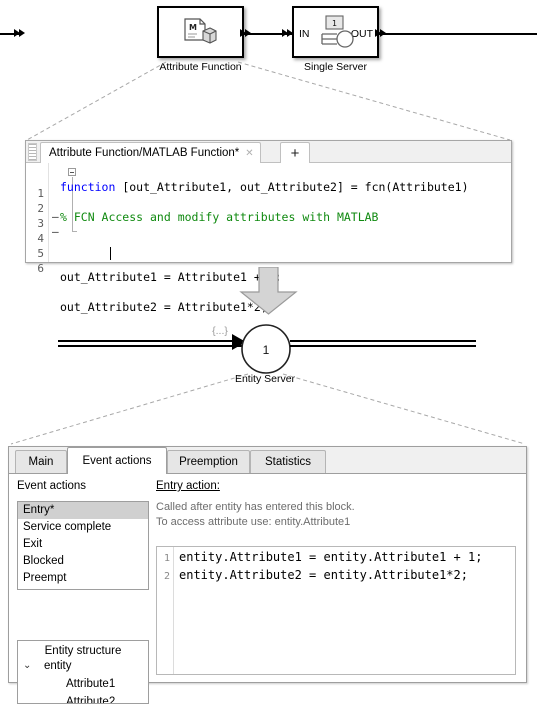 This screenshot has height=704, width=537. Describe the element at coordinates (27, 666) in the screenshot. I see `chevron-down-icon: ⌄` at that location.